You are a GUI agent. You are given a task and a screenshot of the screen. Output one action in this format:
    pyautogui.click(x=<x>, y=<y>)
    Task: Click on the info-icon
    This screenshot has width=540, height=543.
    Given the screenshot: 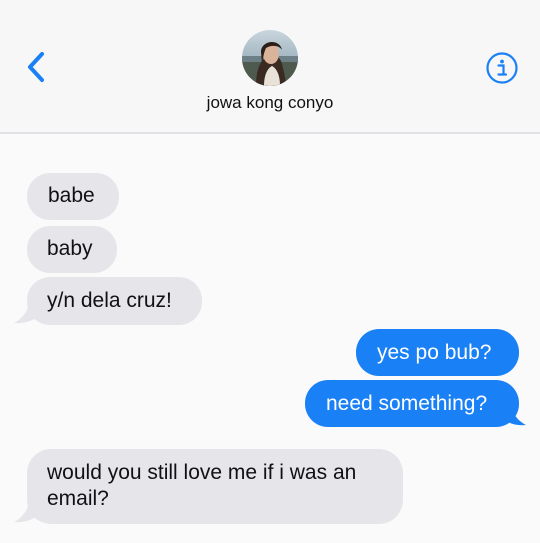 What is the action you would take?
    pyautogui.click(x=502, y=68)
    